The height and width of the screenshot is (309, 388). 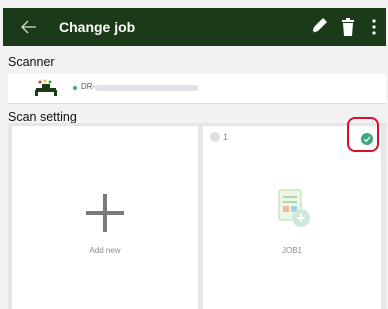 I want to click on scanner-row: DR-, so click(x=197, y=88).